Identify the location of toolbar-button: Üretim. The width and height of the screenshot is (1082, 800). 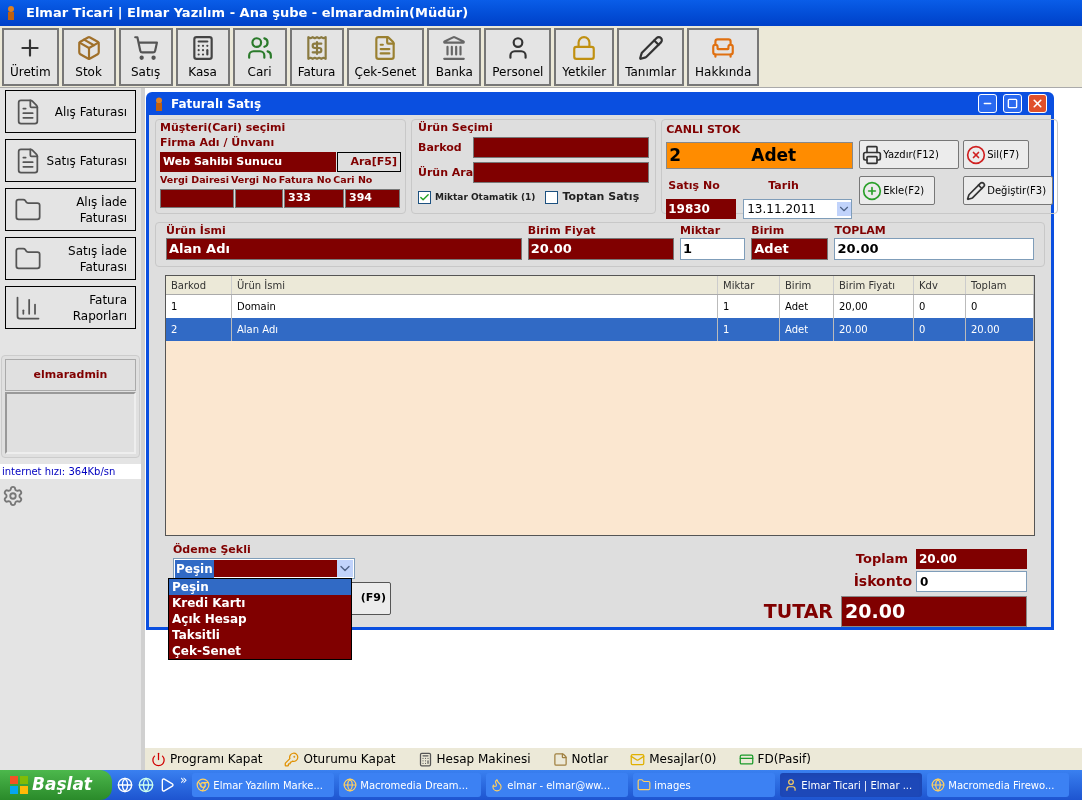
(30, 56).